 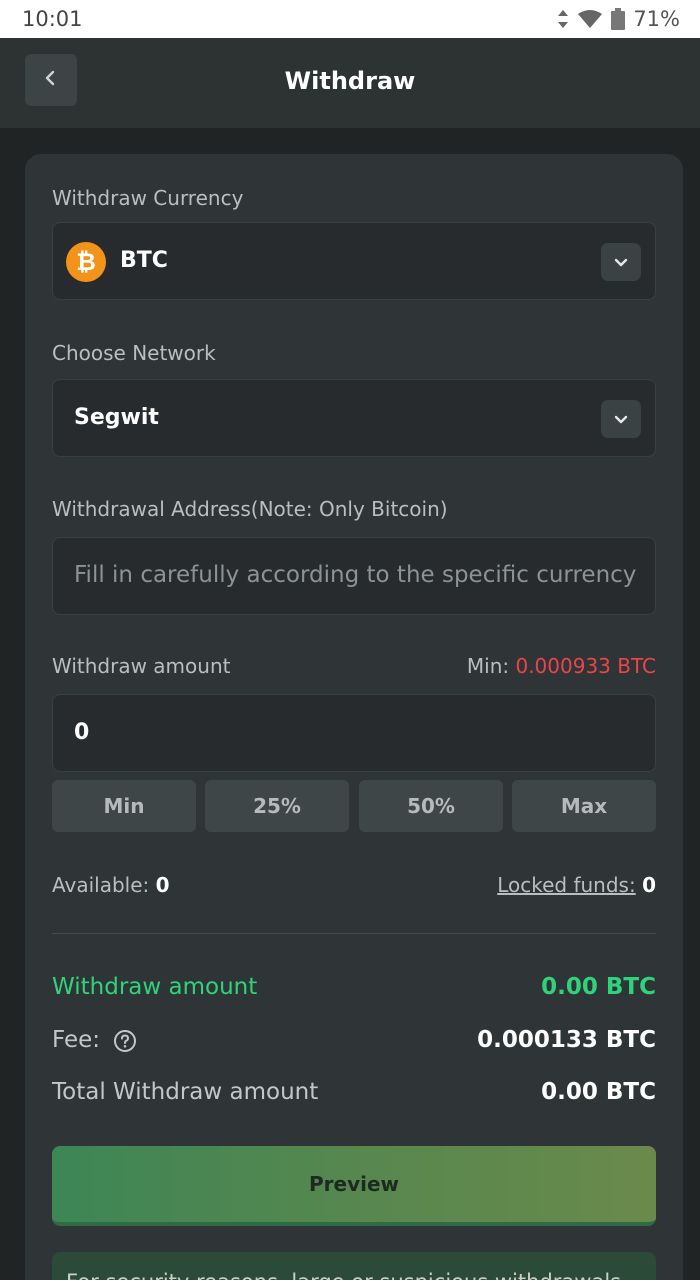 I want to click on locked-funds: Locked funds: 0, so click(x=576, y=885).